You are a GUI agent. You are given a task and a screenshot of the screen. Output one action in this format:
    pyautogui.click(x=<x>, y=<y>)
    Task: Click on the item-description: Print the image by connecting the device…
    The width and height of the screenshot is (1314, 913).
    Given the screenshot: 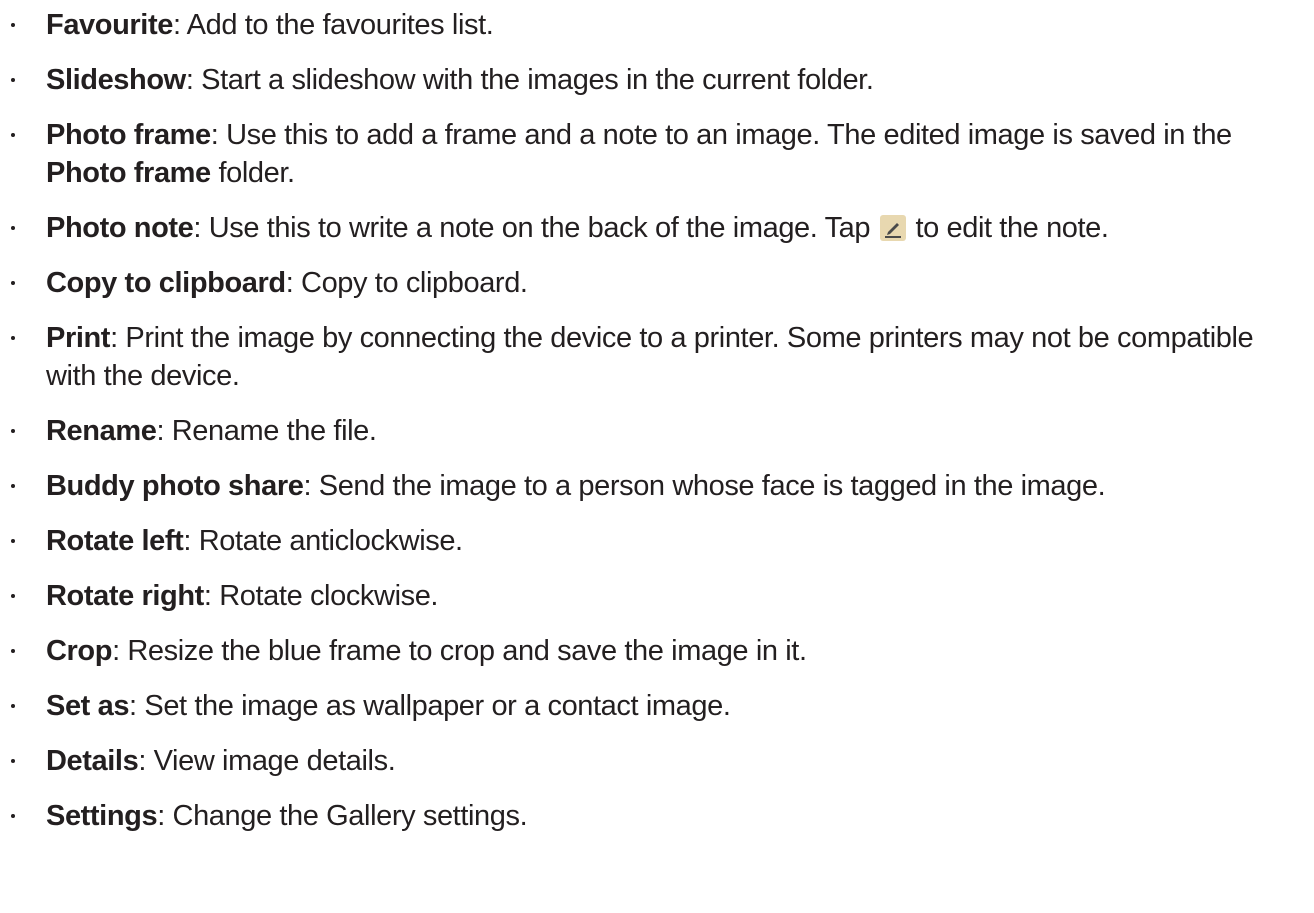 What is the action you would take?
    pyautogui.click(x=650, y=357)
    